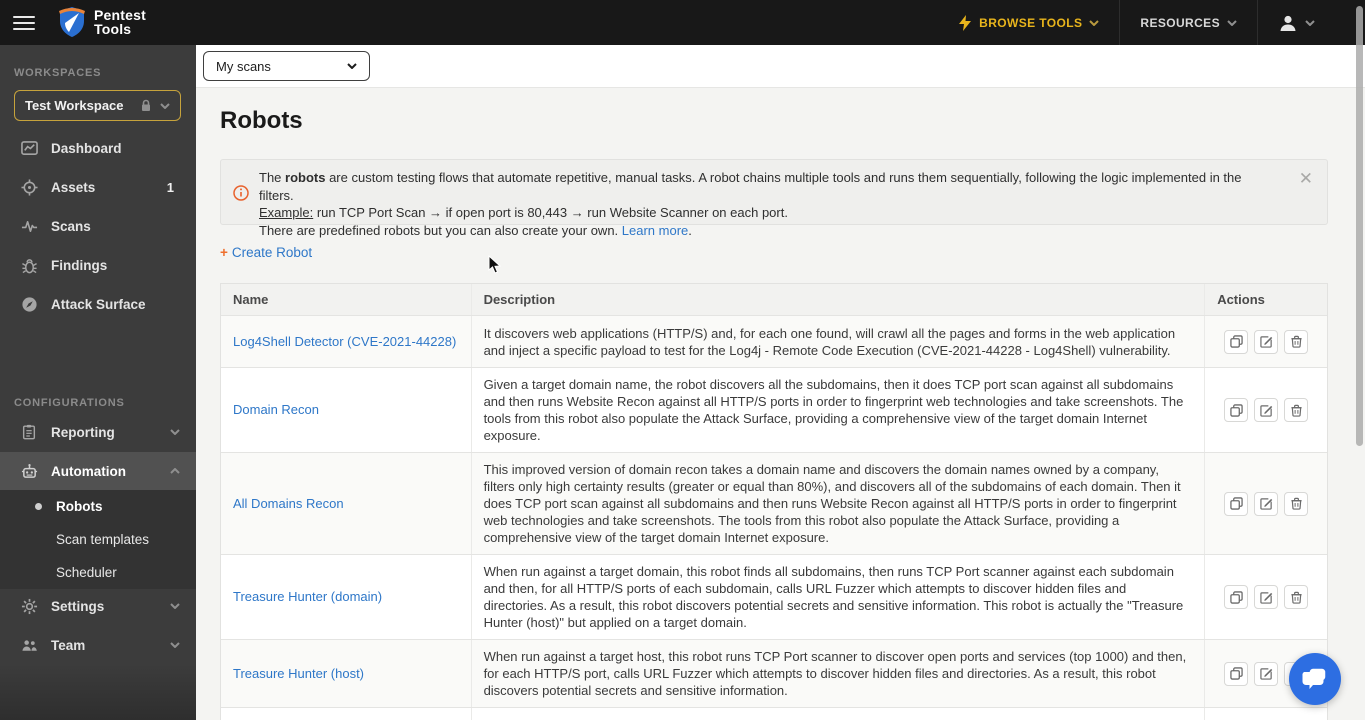 This screenshot has width=1365, height=720. I want to click on robot-name-link: Treasure Hunter (host), so click(298, 674).